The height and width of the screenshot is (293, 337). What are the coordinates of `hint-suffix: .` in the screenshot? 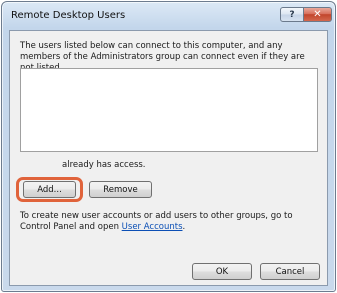 It's located at (184, 227).